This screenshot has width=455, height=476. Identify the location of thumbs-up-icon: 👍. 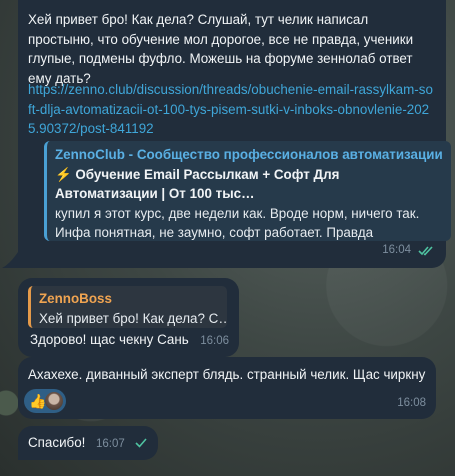
(38, 401).